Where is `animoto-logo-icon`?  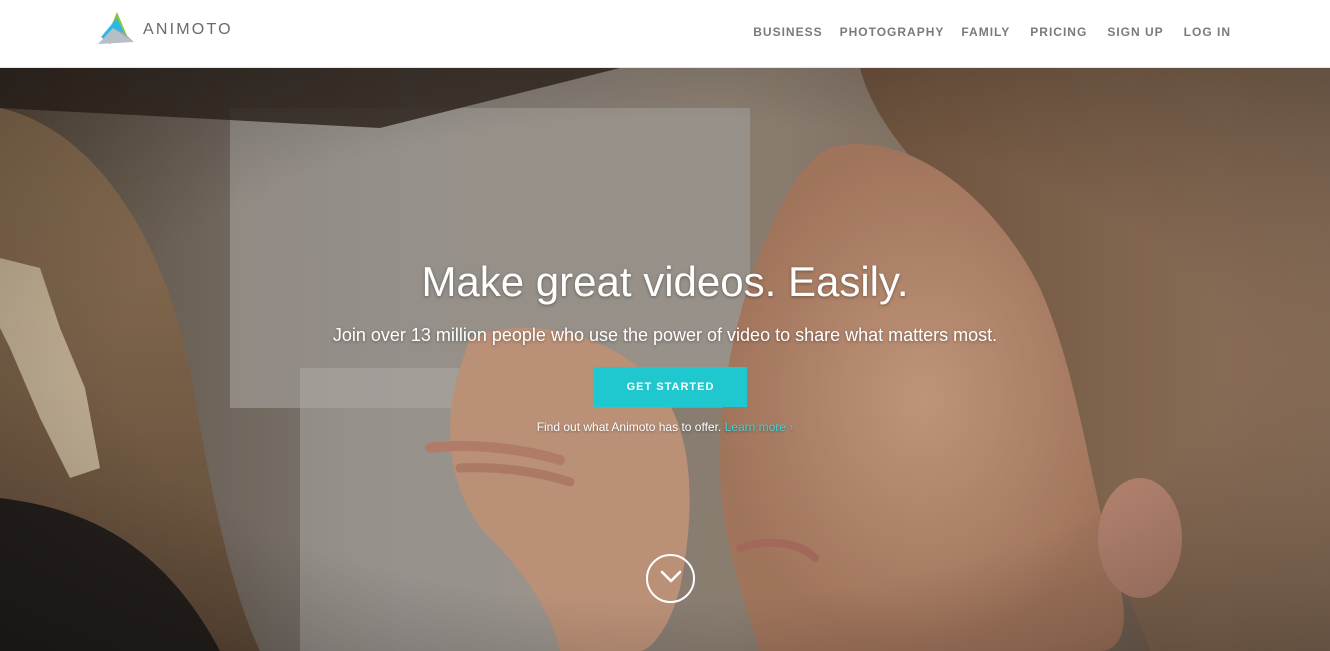
animoto-logo-icon is located at coordinates (117, 28).